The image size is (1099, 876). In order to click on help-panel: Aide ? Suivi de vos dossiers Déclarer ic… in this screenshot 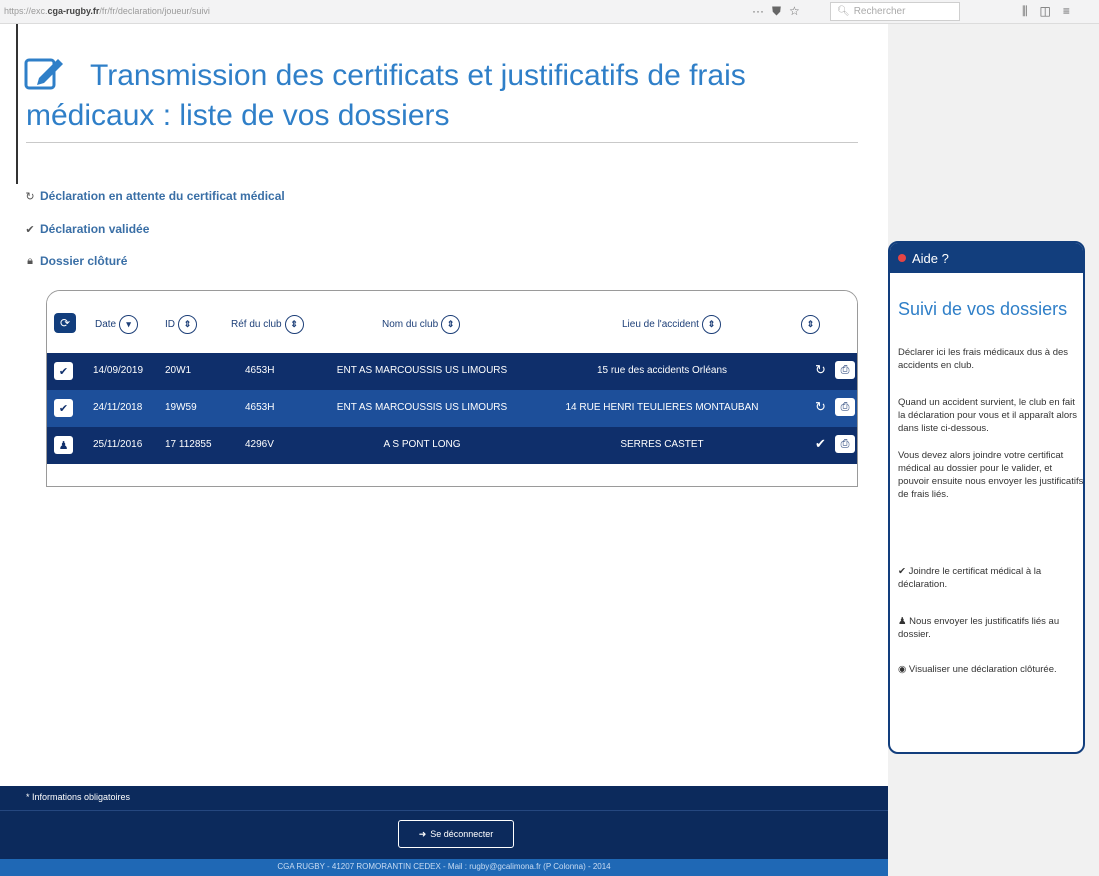, I will do `click(986, 497)`.